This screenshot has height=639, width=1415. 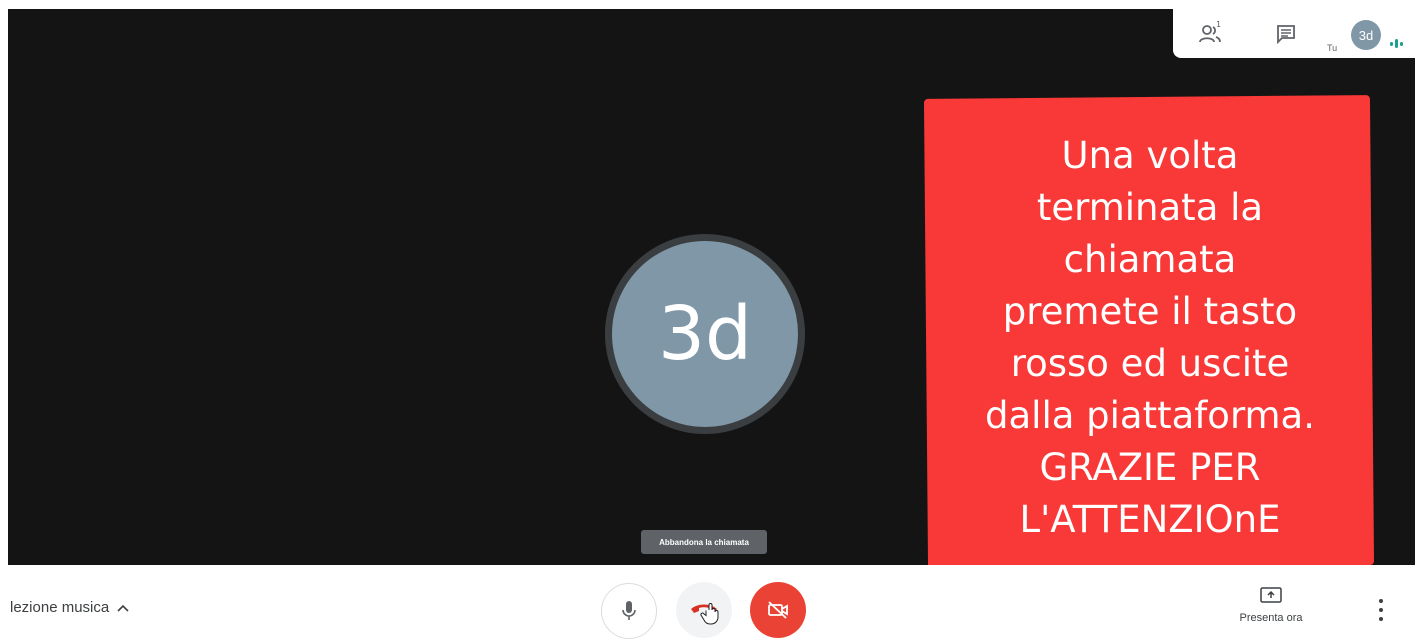 What do you see at coordinates (60, 607) in the screenshot?
I see `meeting-name: lezione musica` at bounding box center [60, 607].